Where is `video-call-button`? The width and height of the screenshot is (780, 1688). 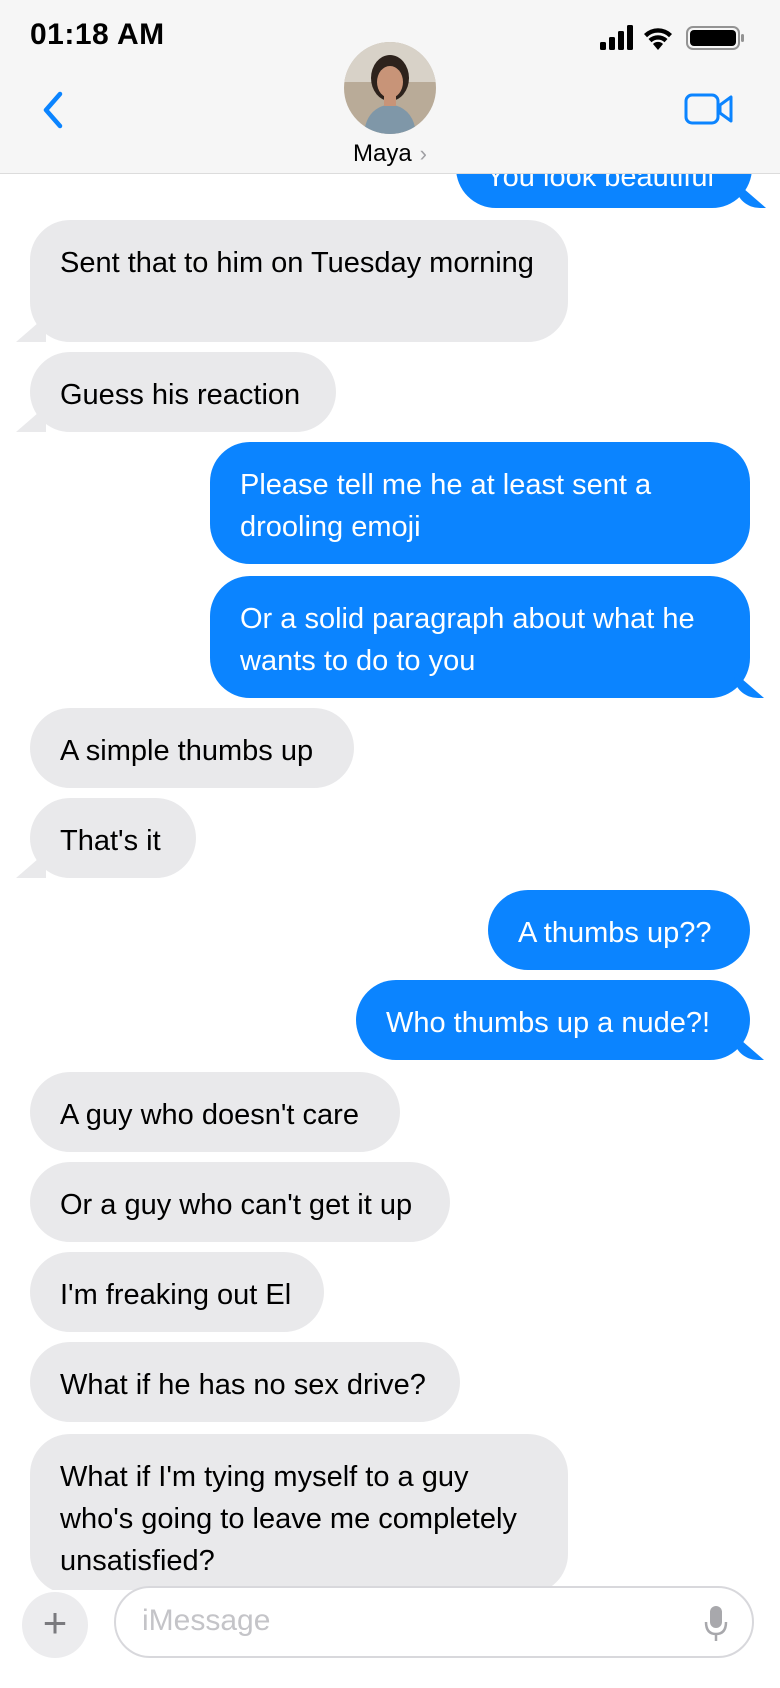
video-call-button is located at coordinates (709, 109).